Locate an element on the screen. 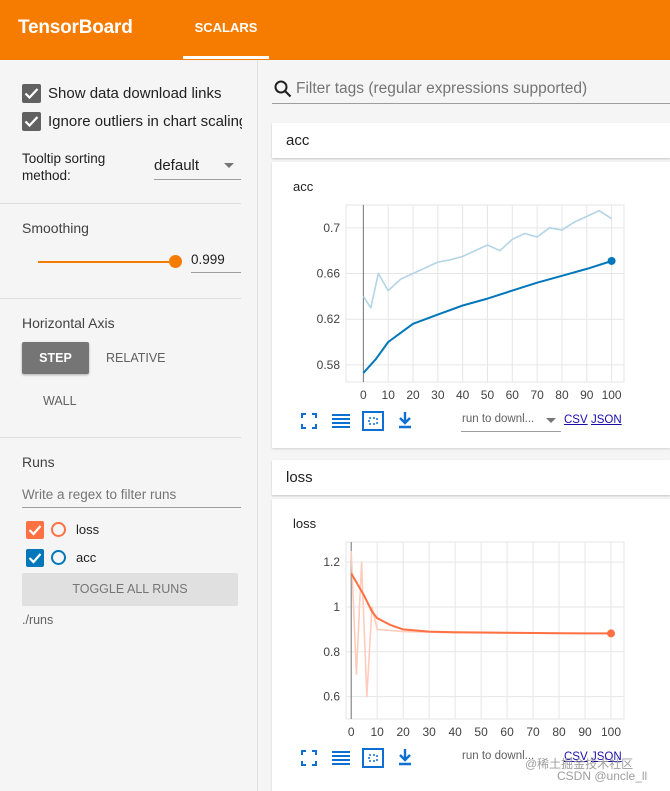 Image resolution: width=670 pixels, height=791 pixels. show-download-links-checkbox is located at coordinates (31, 93).